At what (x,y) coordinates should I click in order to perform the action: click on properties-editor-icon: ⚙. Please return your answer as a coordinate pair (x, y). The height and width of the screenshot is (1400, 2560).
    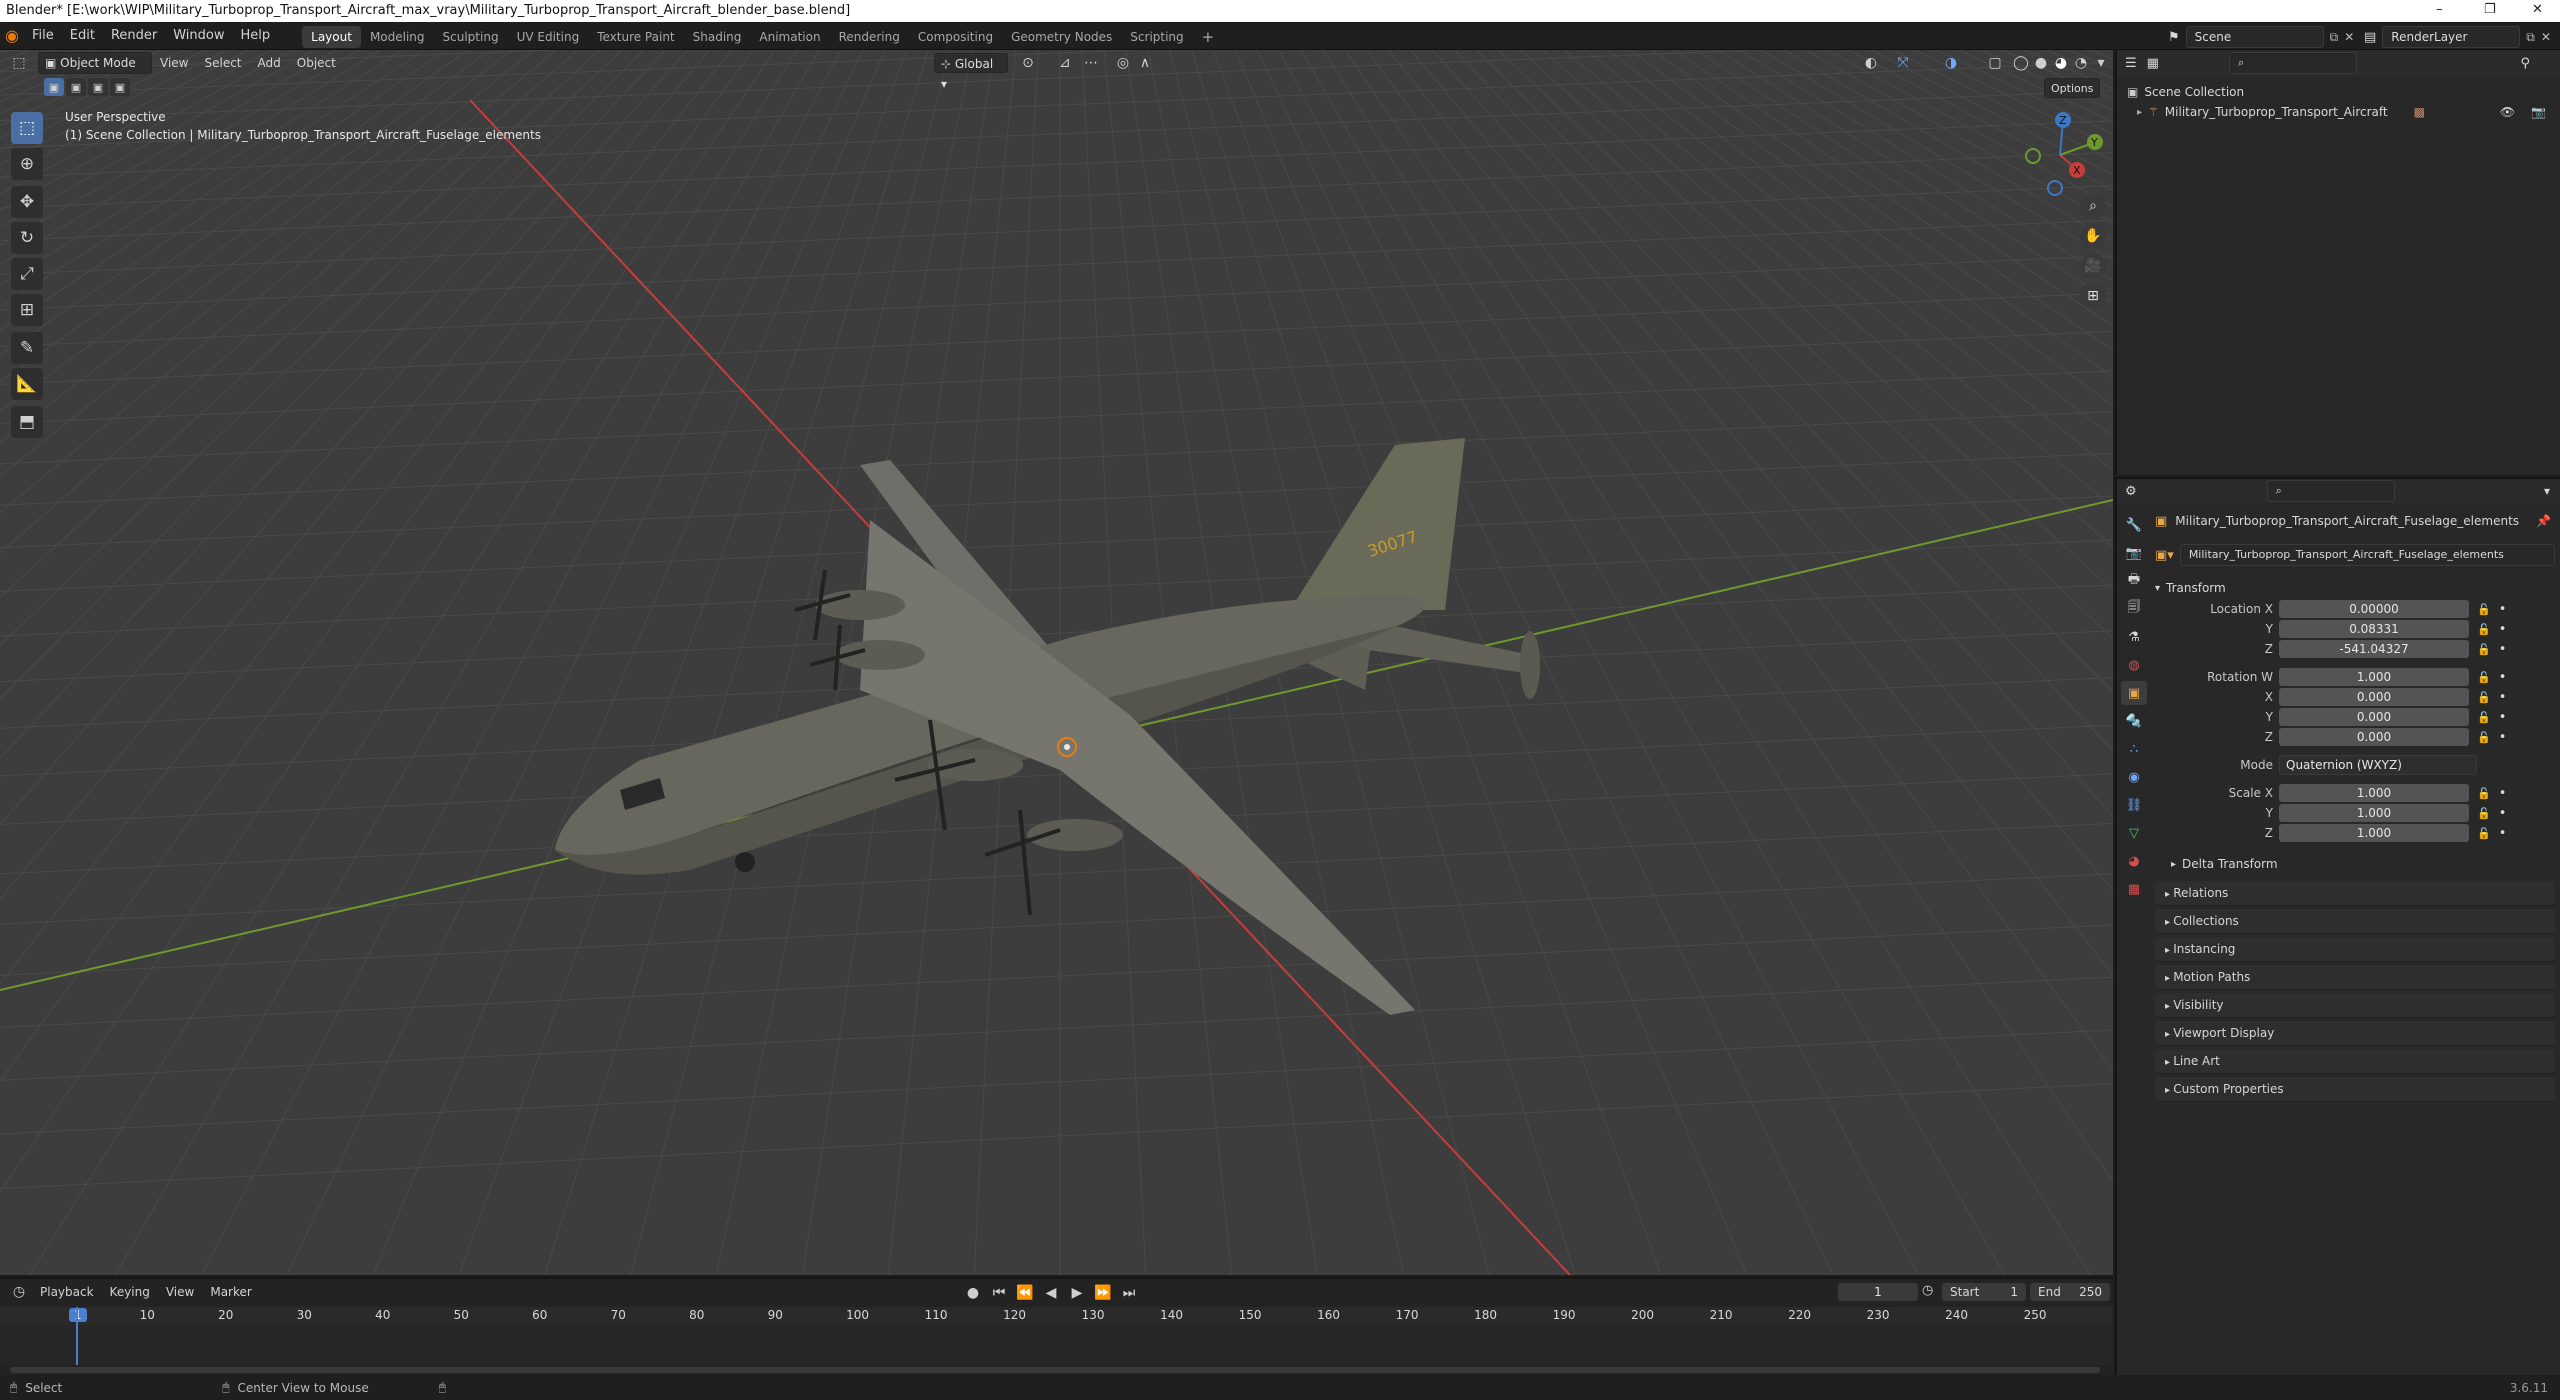
    Looking at the image, I should click on (2131, 491).